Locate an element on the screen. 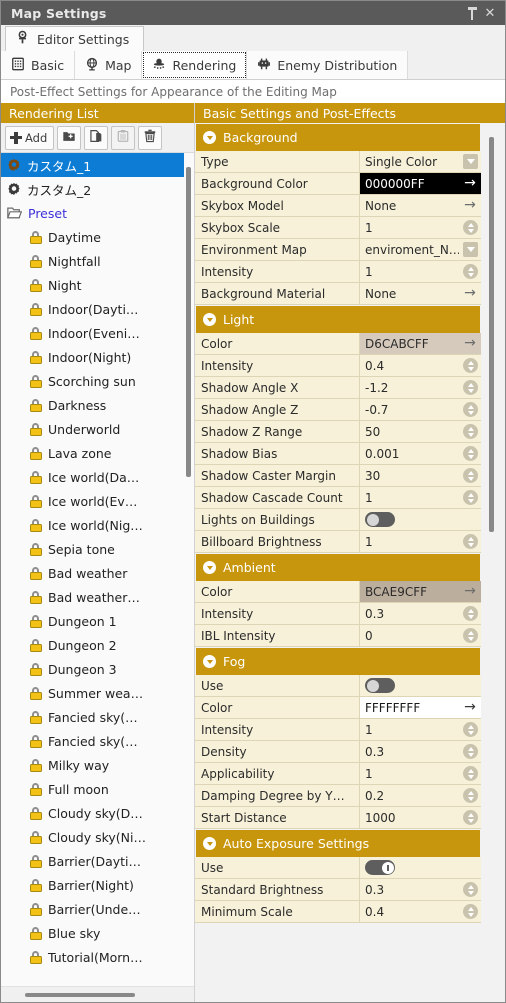 This screenshot has height=1003, width=506. property-value: 000000FF → is located at coordinates (420, 183).